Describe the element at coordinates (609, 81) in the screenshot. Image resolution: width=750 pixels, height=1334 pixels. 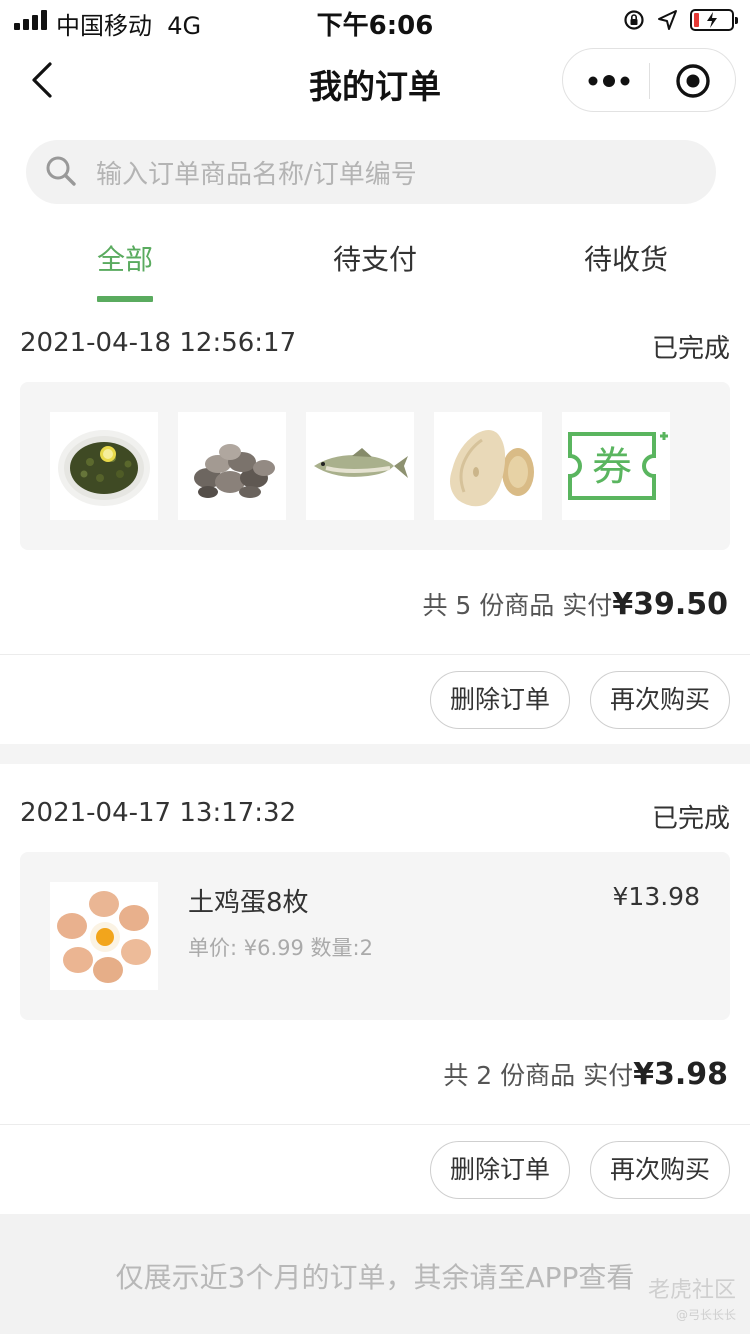
I see `more-icon` at that location.